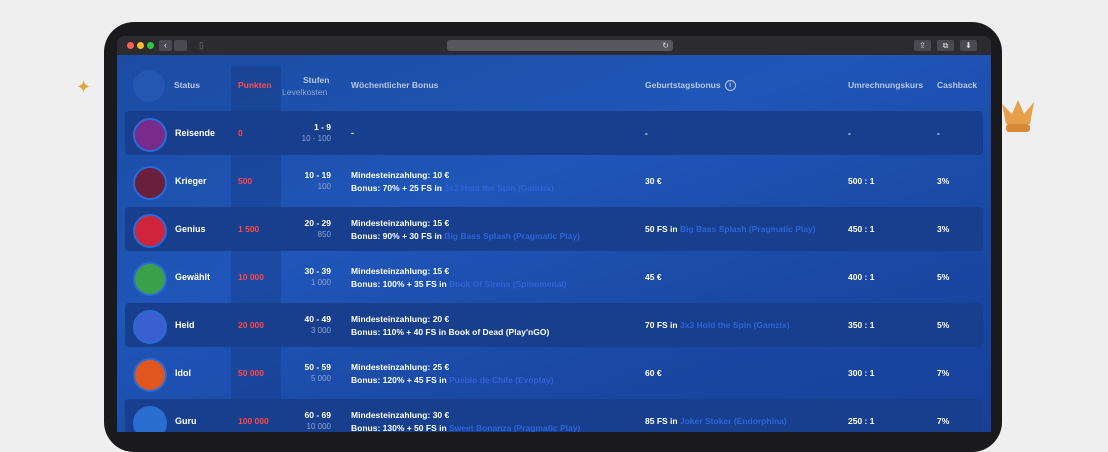 Image resolution: width=1108 pixels, height=452 pixels. I want to click on weekly-bonus-game-link: Big Bass Splash (Pragmatic Play), so click(512, 236).